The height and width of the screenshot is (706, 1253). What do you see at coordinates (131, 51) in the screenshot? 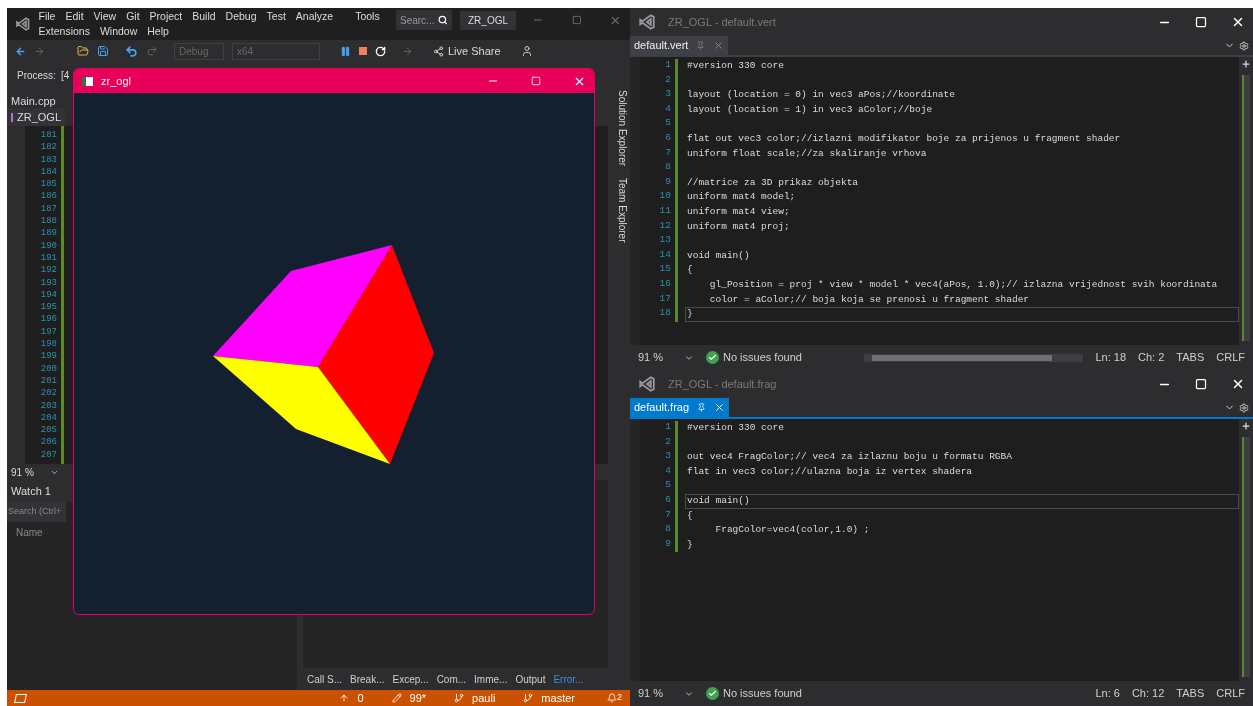
I see `undo-icon` at bounding box center [131, 51].